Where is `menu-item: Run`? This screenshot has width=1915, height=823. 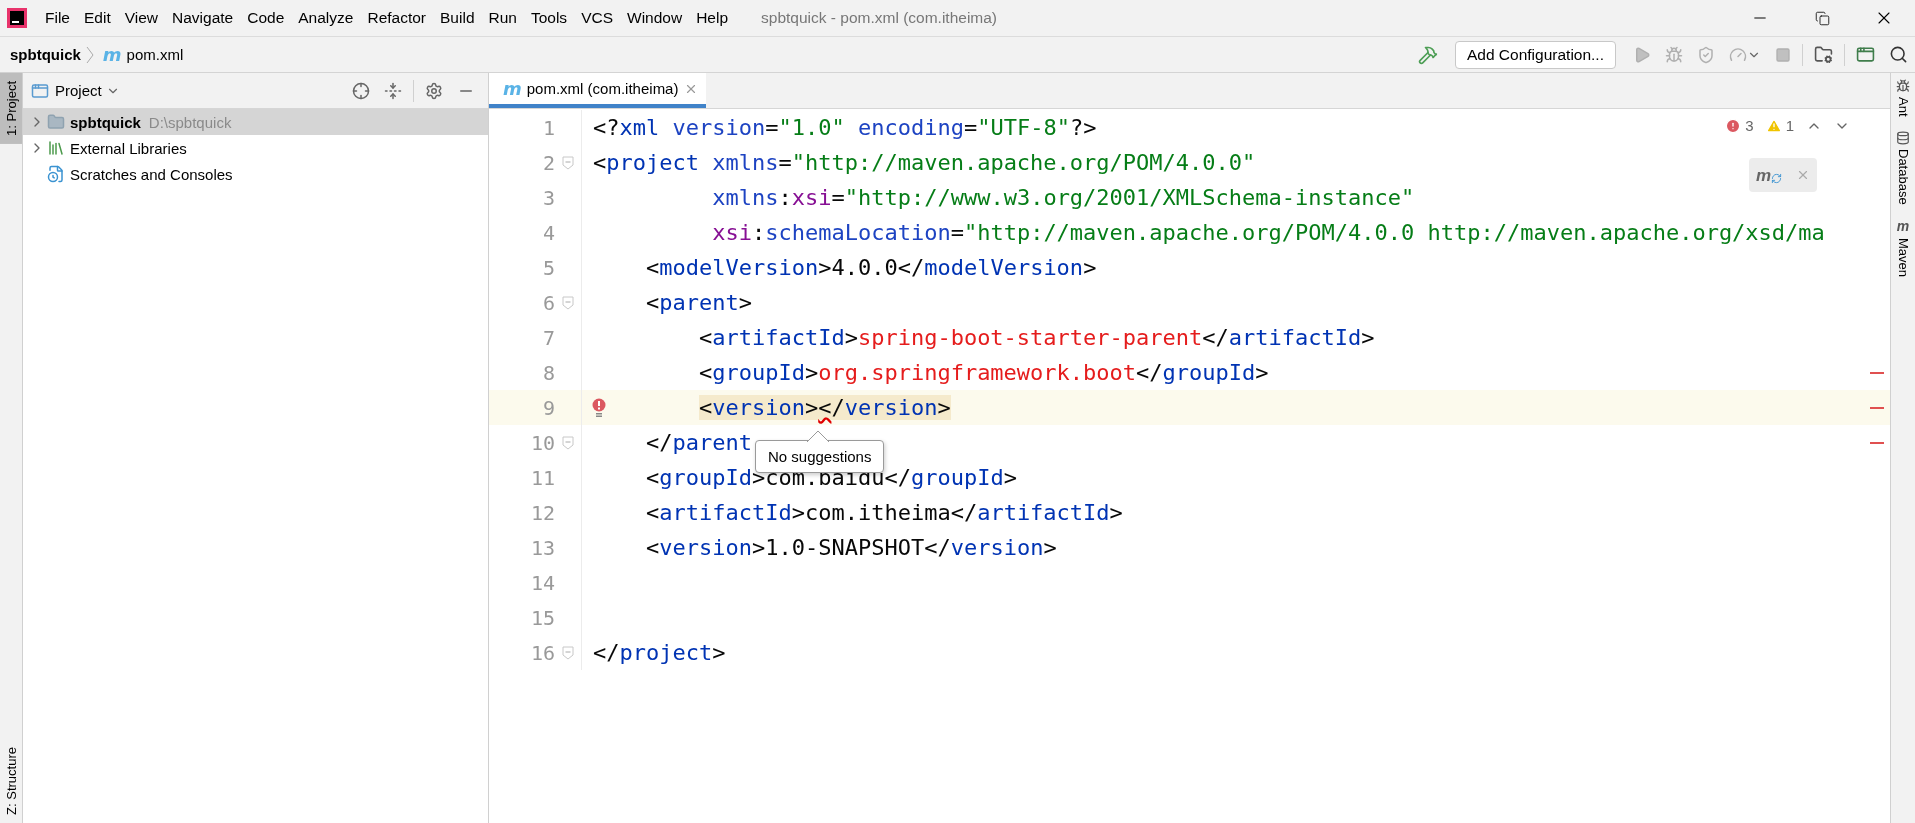
menu-item: Run is located at coordinates (502, 18).